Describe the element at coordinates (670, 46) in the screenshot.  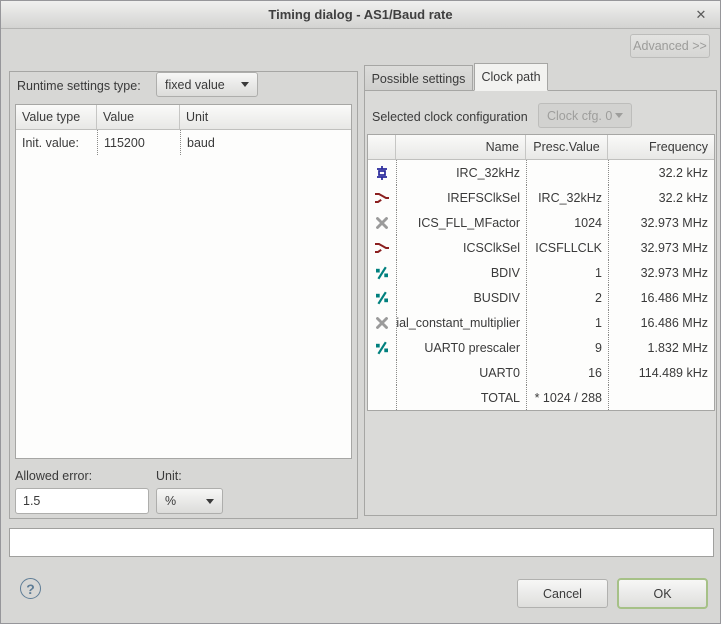
I see `advanced-button: Advanced >>` at that location.